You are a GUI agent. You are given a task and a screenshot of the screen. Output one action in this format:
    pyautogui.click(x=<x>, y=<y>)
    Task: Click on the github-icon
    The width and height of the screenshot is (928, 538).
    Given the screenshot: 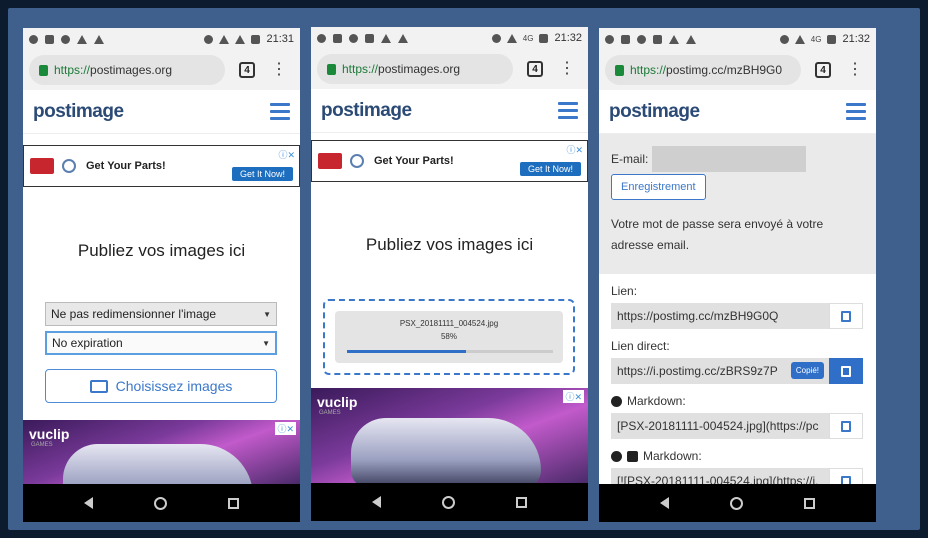 What is the action you would take?
    pyautogui.click(x=616, y=456)
    